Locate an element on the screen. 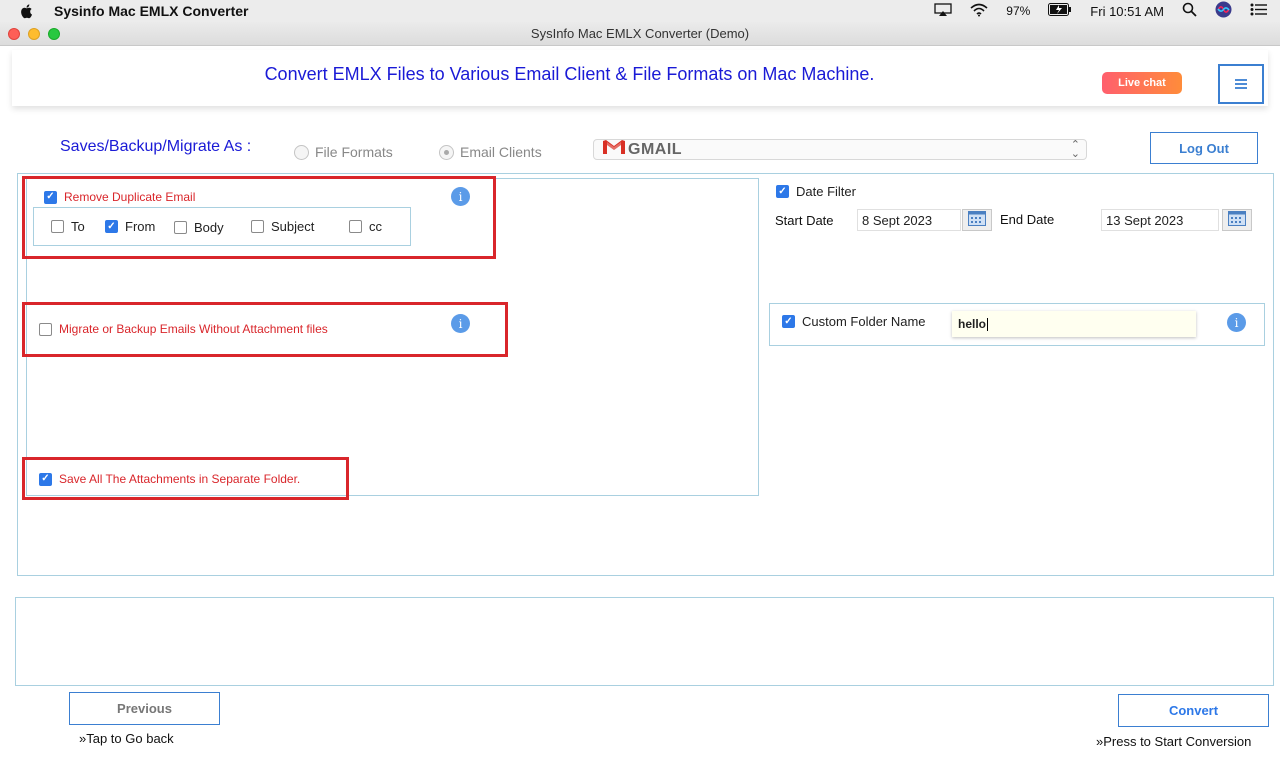 This screenshot has height=768, width=1280. airplay-icon is located at coordinates (943, 11).